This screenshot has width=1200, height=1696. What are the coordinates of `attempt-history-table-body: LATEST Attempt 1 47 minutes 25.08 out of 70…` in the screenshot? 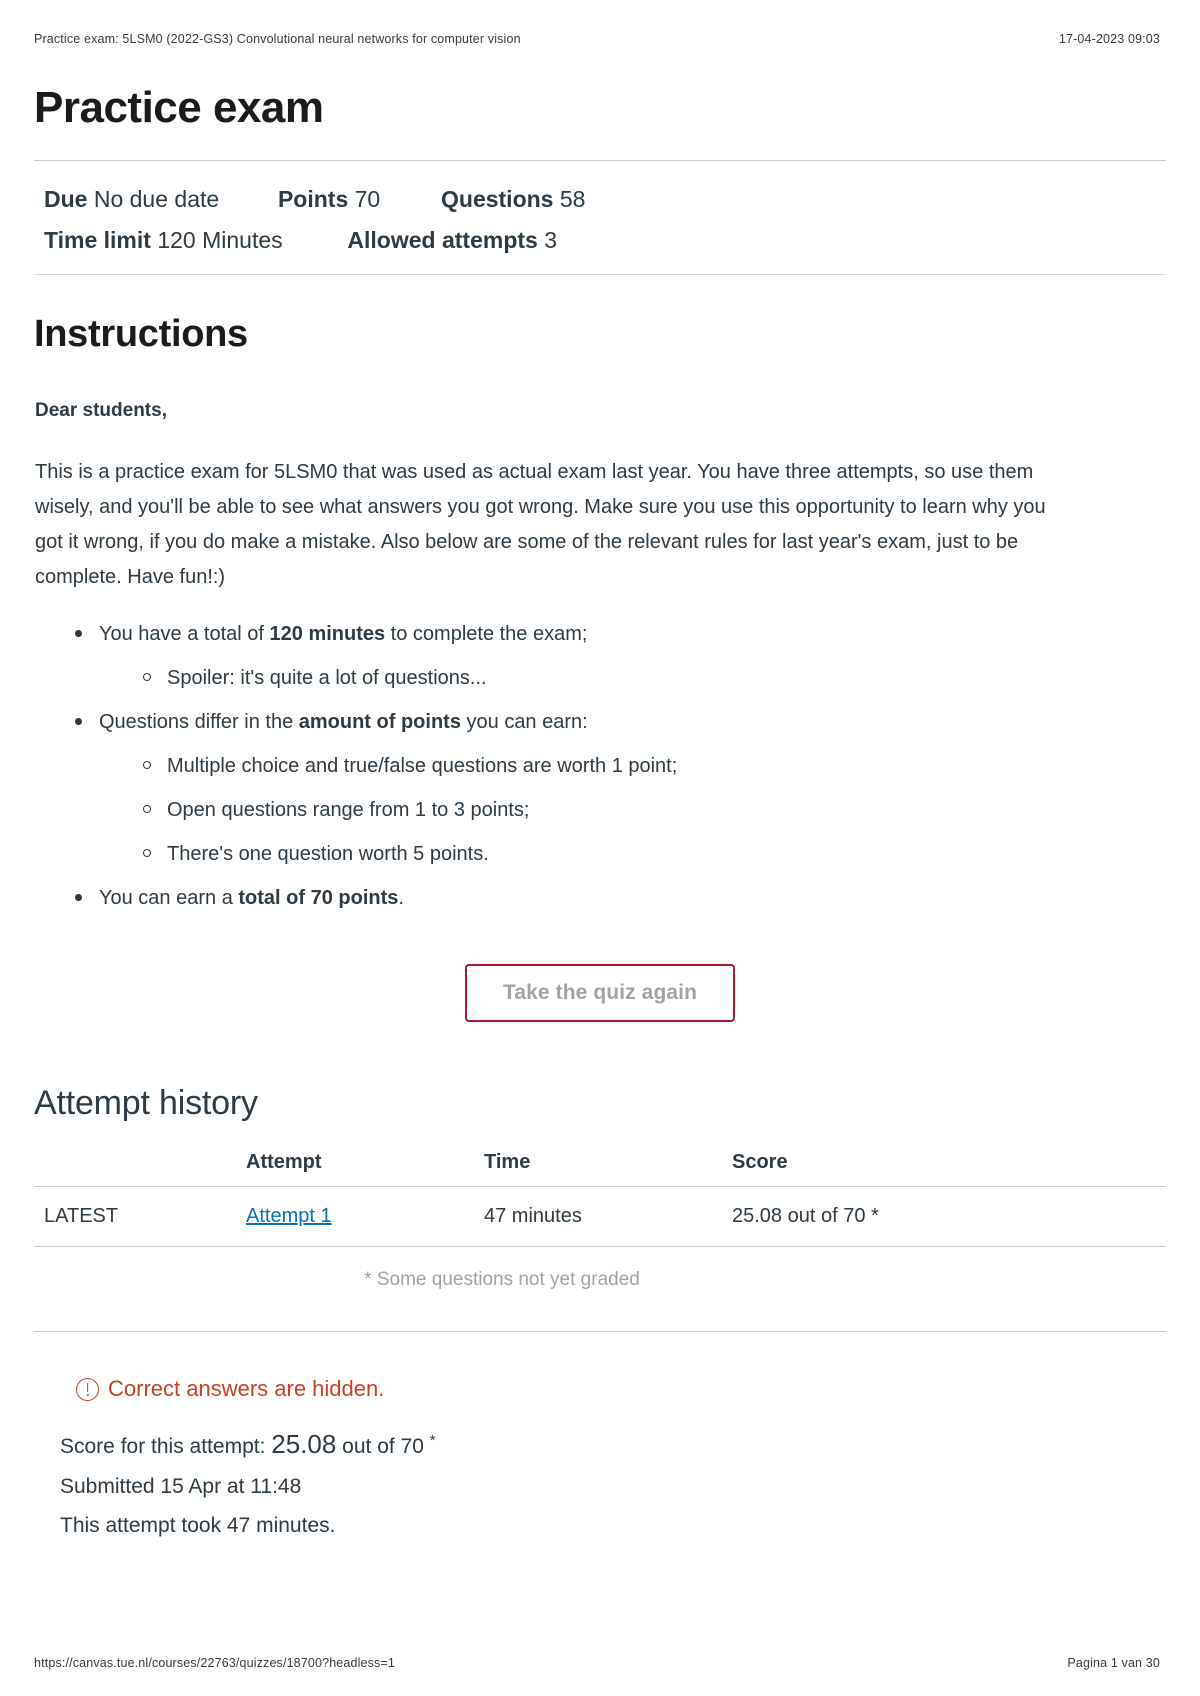 It's located at (600, 1217).